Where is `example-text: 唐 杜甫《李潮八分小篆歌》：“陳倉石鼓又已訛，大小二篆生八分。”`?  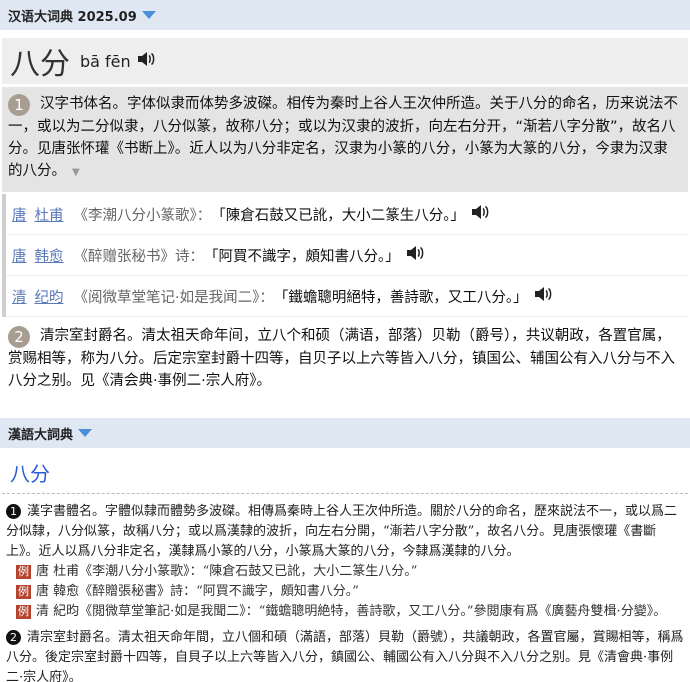
example-text: 唐 杜甫《李潮八分小篆歌》：“陳倉石鼓又已訛，大小二篆生八分。” is located at coordinates (227, 571).